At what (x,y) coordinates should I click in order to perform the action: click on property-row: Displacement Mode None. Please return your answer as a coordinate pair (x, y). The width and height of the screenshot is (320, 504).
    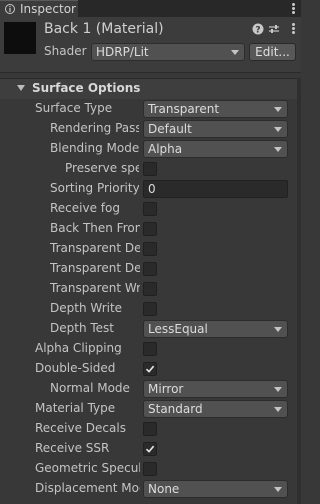
    Looking at the image, I should click on (150, 489).